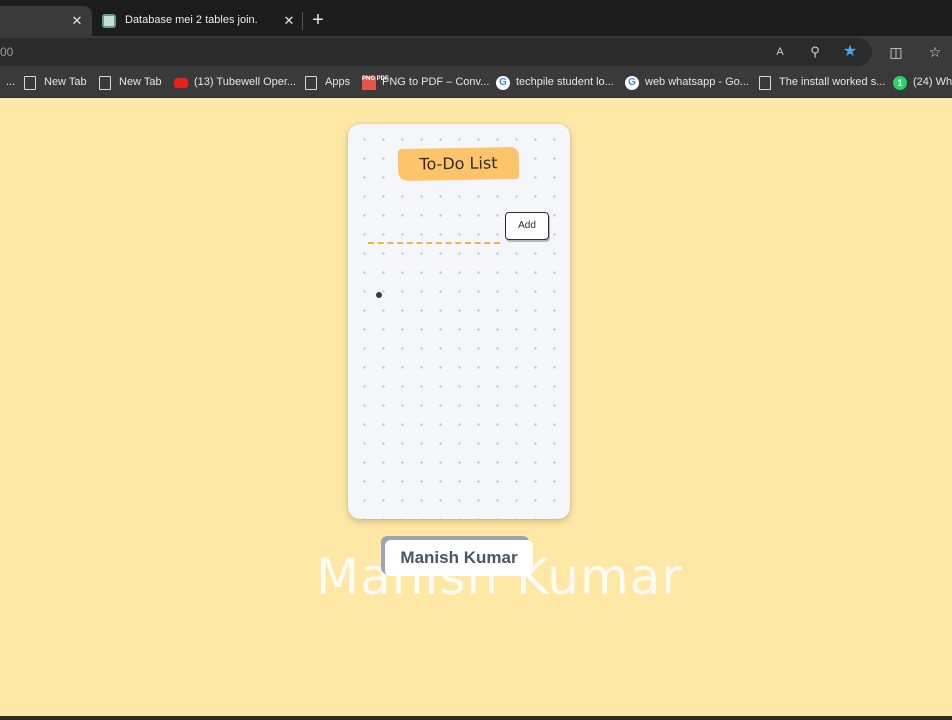 The image size is (952, 720). I want to click on pdf-icon: PNG PDF, so click(375, 83).